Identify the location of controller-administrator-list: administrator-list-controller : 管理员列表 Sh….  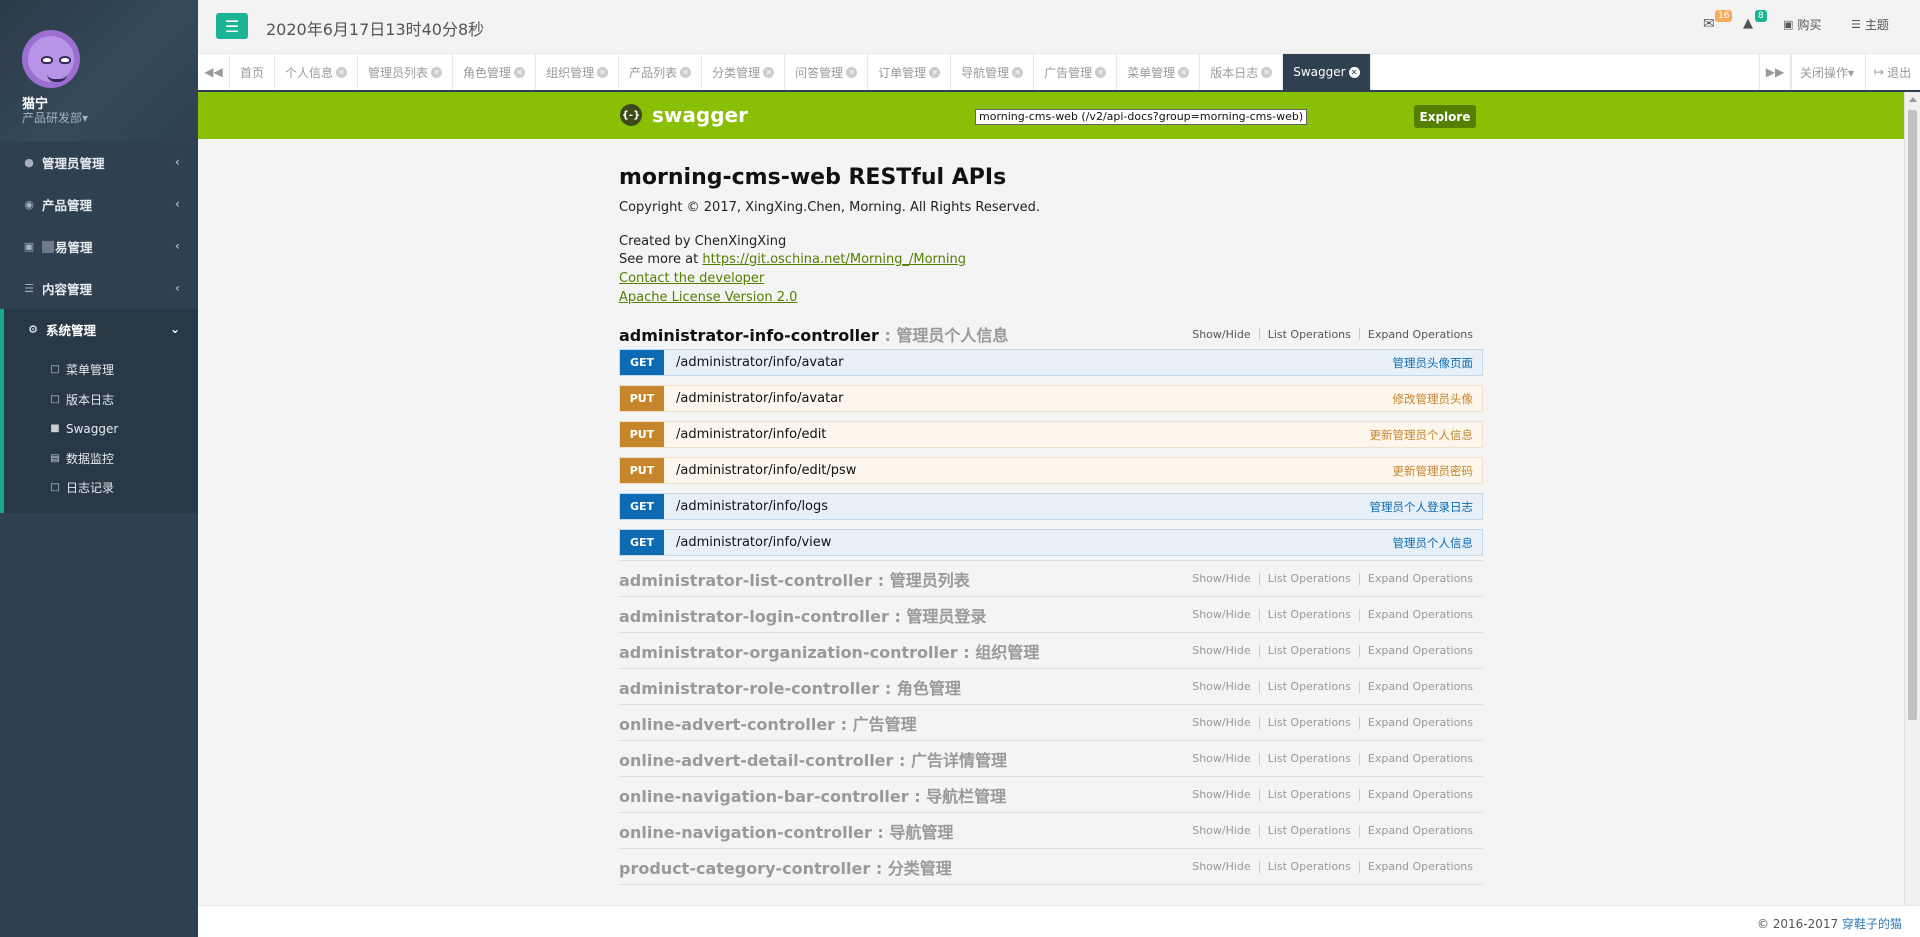
(1051, 579).